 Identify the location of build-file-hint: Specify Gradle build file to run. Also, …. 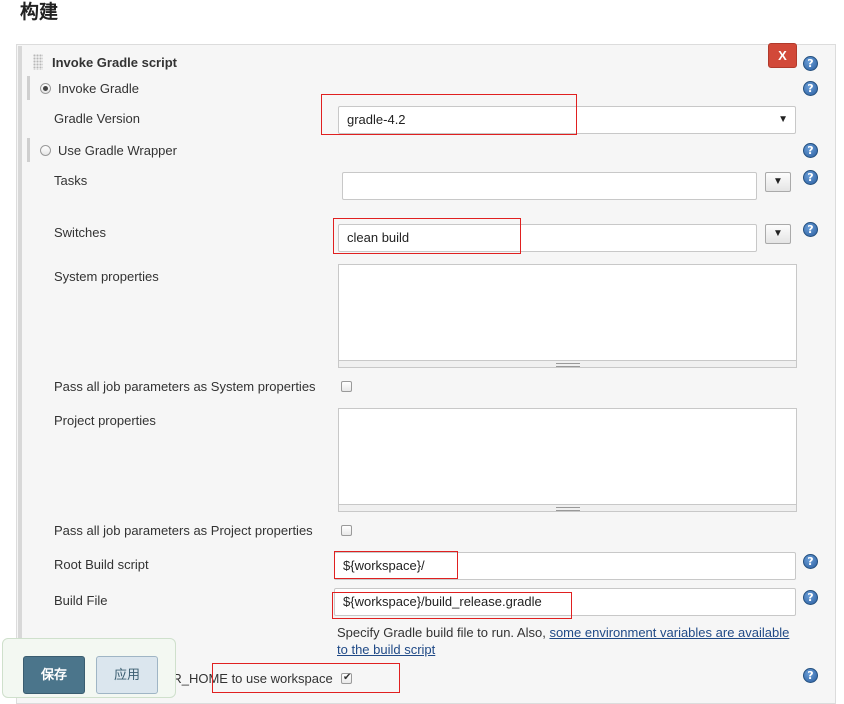
(567, 641).